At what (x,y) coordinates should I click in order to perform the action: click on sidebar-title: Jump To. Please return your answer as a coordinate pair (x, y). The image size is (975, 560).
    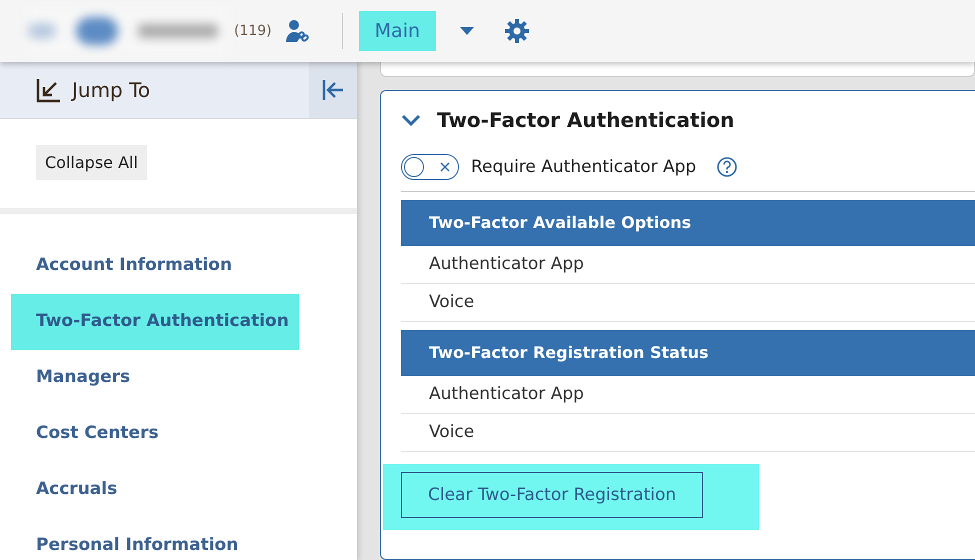
    Looking at the image, I should click on (112, 90).